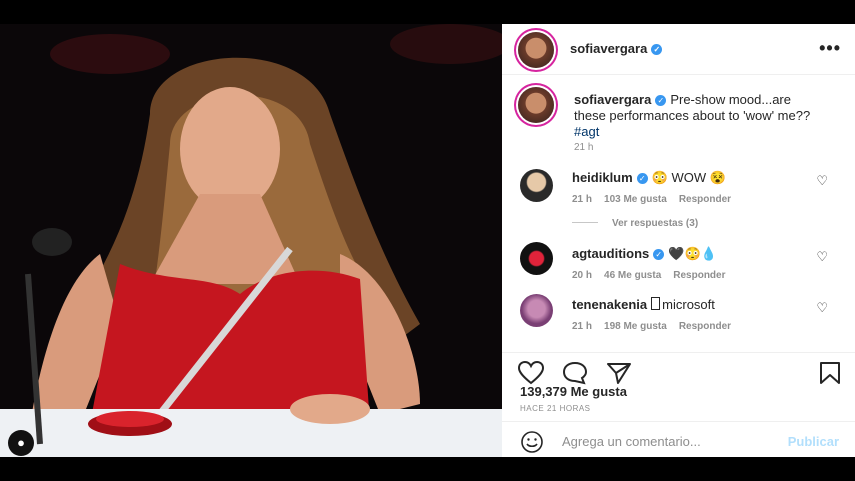 The width and height of the screenshot is (855, 481). What do you see at coordinates (573, 391) in the screenshot?
I see `like-count: 139,379 Me gusta` at bounding box center [573, 391].